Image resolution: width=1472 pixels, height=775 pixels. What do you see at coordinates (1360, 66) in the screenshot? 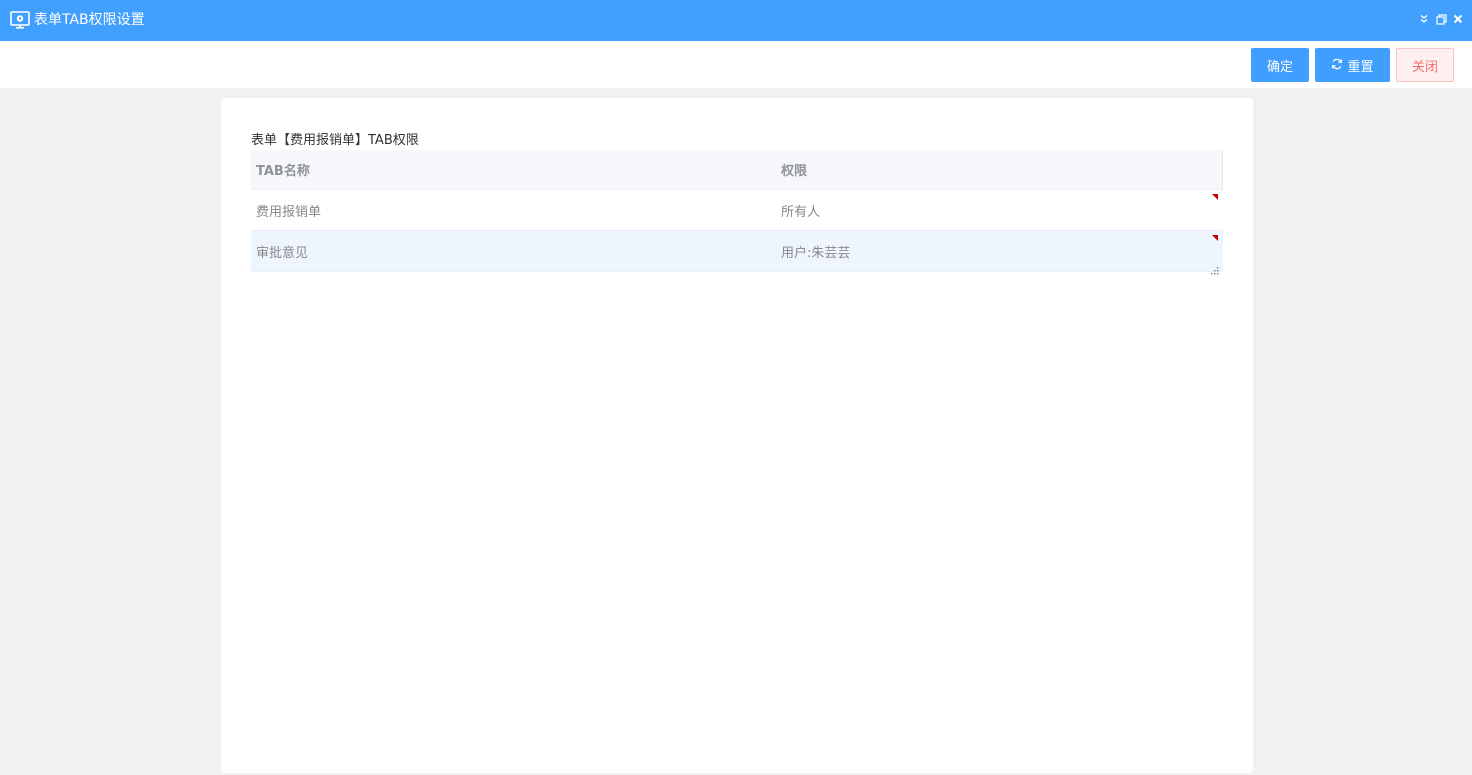
I see `reset-button-label: 重置` at bounding box center [1360, 66].